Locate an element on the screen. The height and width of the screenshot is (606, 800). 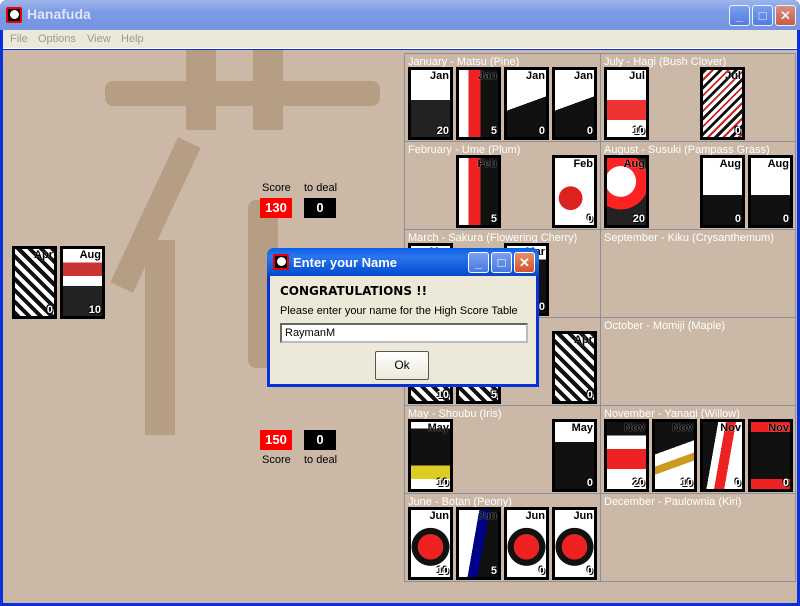
dialog-title-bar: Enter your Name _ □ ✕ is located at coordinates (403, 262).